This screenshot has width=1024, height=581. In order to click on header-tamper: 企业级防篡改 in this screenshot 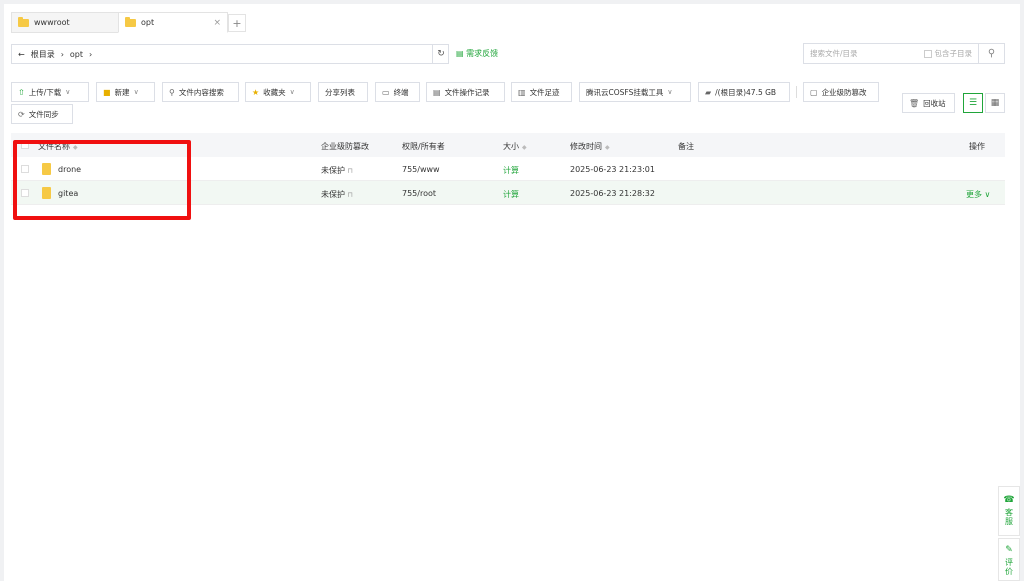, I will do `click(345, 146)`.